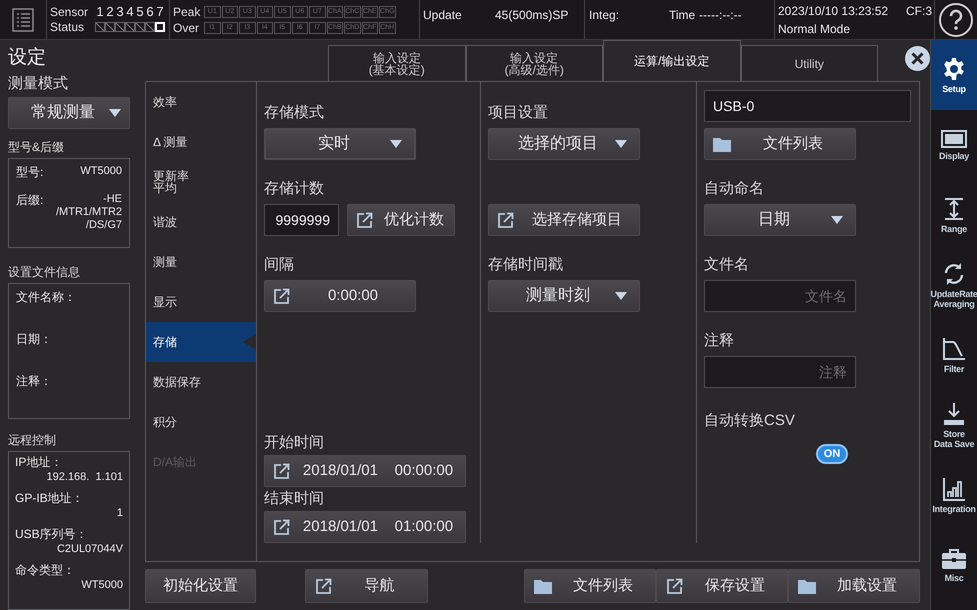 The height and width of the screenshot is (610, 977). Describe the element at coordinates (832, 454) in the screenshot. I see `toggle-switch: ON` at that location.